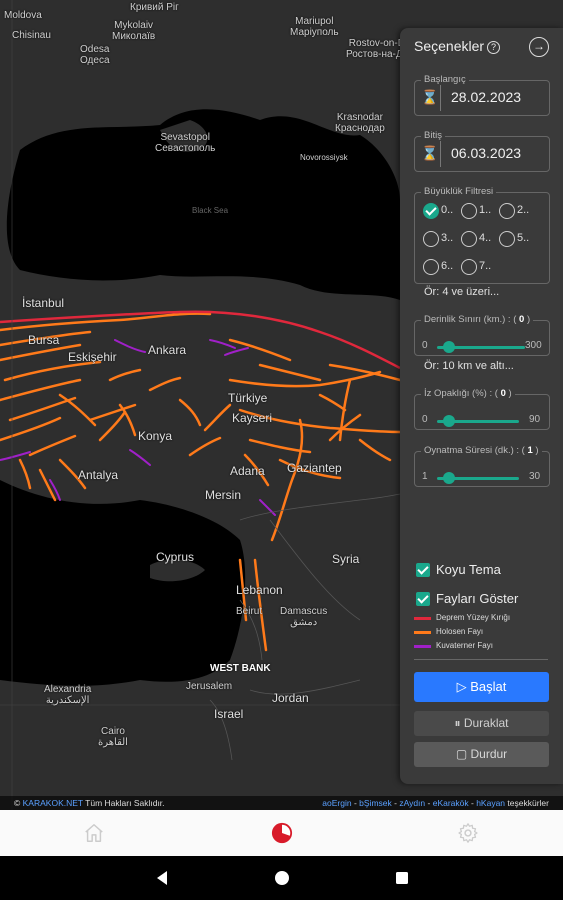 This screenshot has height=900, width=563. I want to click on credit-name: zAydın, so click(412, 803).